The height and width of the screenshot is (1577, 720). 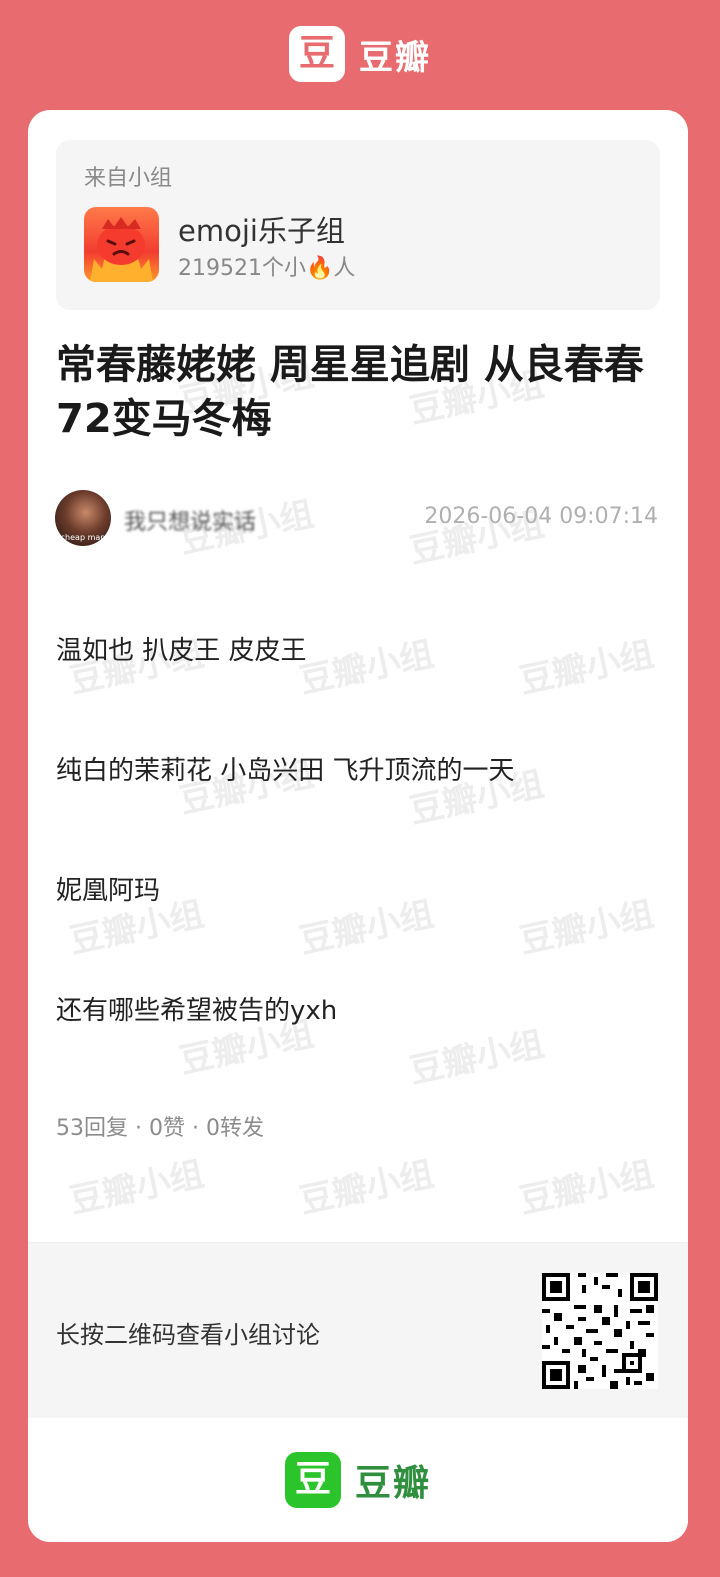 I want to click on group-member-count: 219521个小🔥人, so click(x=267, y=268).